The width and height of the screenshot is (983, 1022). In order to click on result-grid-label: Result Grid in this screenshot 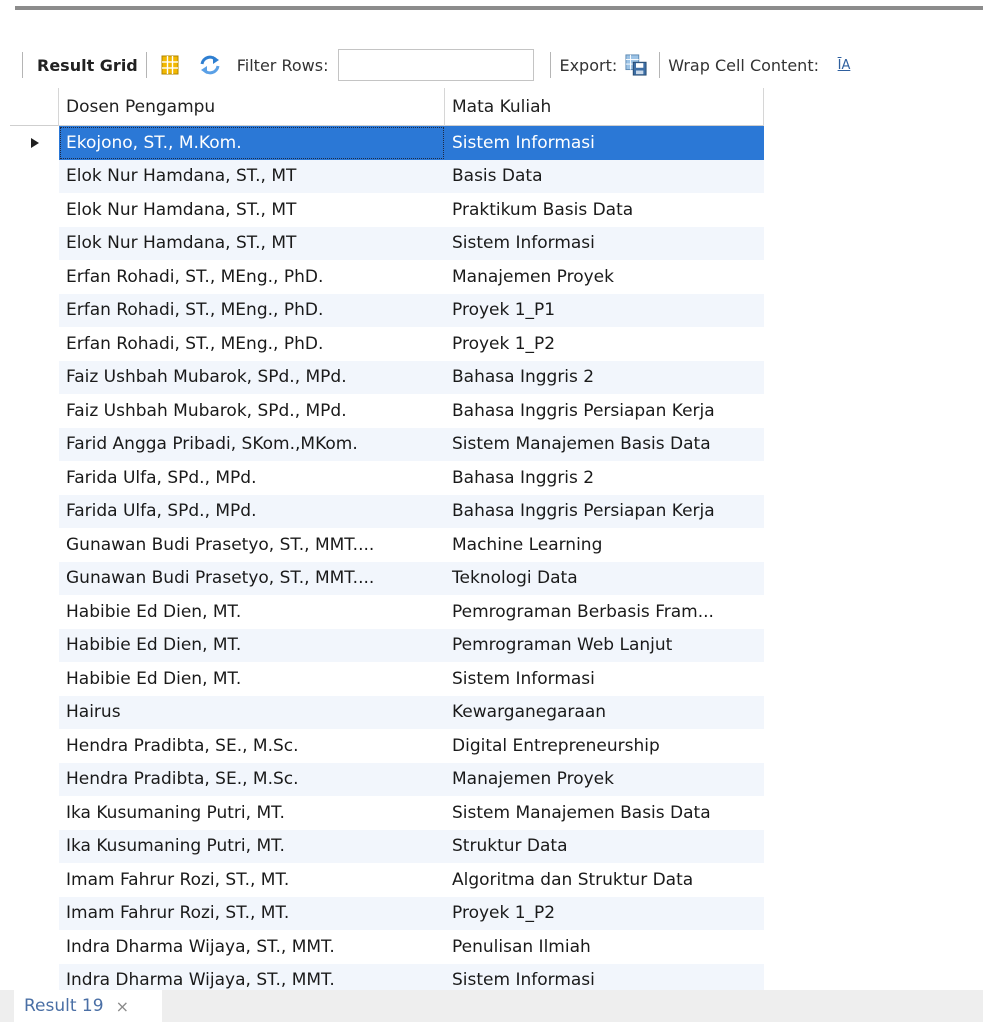, I will do `click(87, 65)`.